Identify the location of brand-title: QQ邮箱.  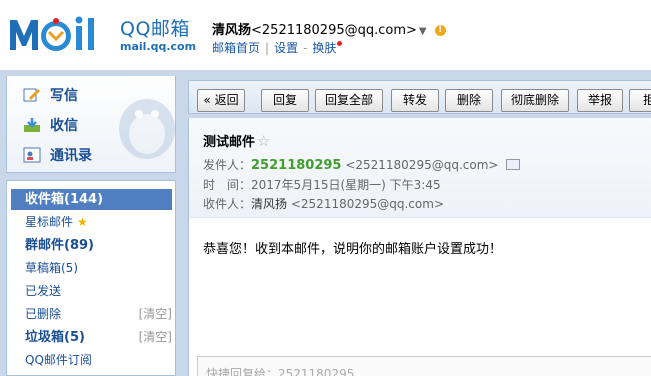
(155, 29).